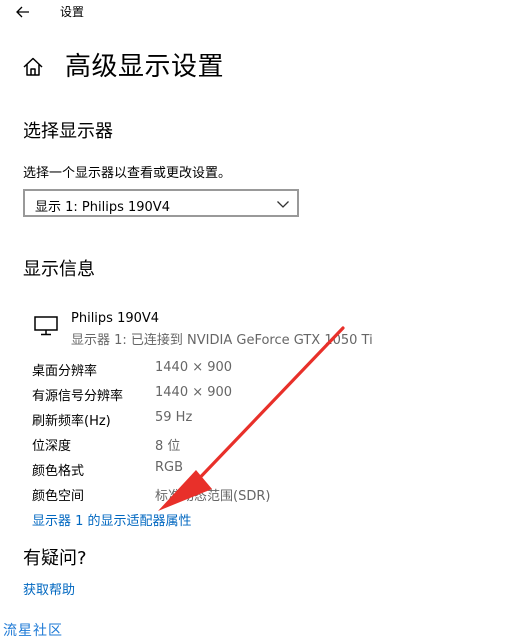  I want to click on chevron-down-icon, so click(283, 204).